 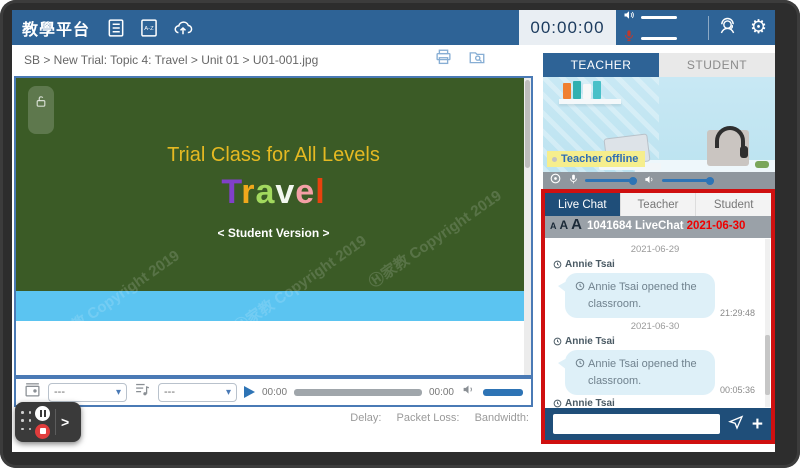 I want to click on rec-divider, so click(x=55, y=422).